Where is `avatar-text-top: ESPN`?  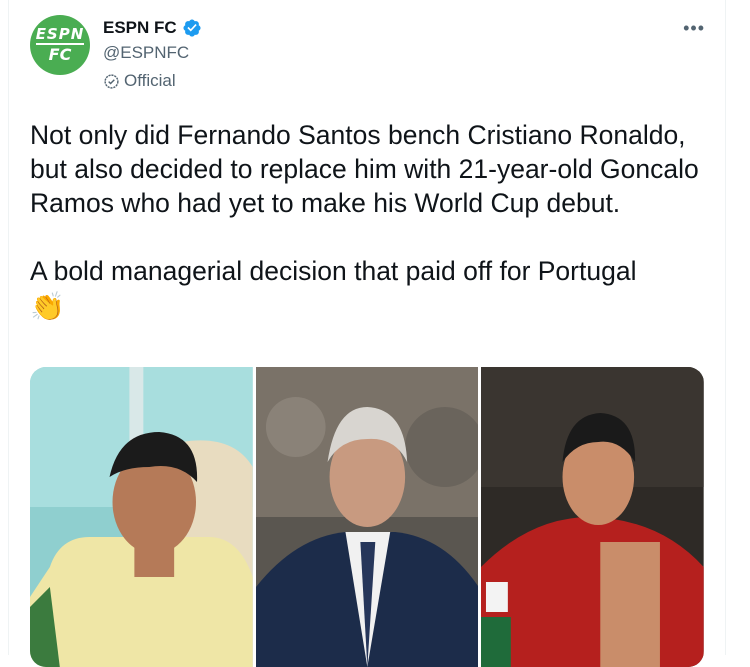 avatar-text-top: ESPN is located at coordinates (60, 35).